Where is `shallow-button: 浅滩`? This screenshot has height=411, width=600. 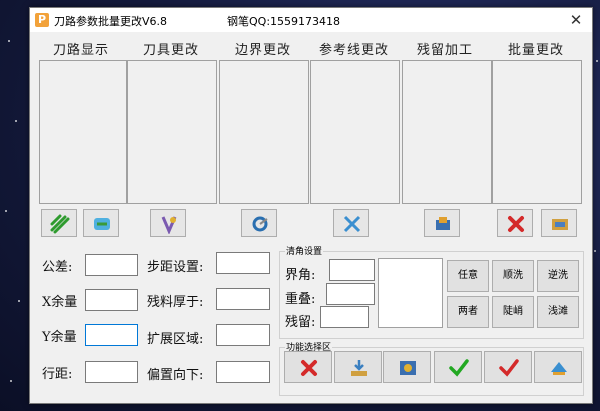
shallow-button: 浅滩 is located at coordinates (558, 312).